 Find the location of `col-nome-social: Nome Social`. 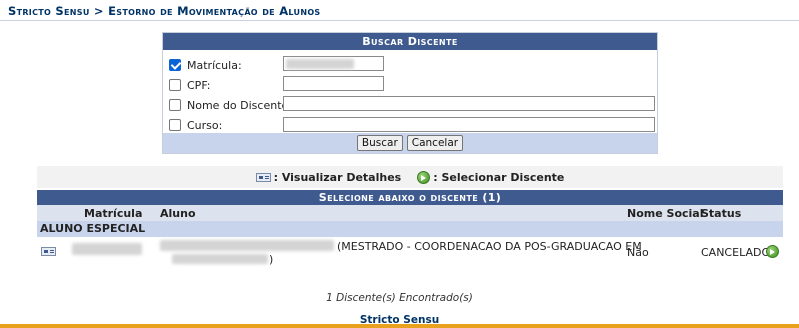

col-nome-social: Nome Social is located at coordinates (665, 213).